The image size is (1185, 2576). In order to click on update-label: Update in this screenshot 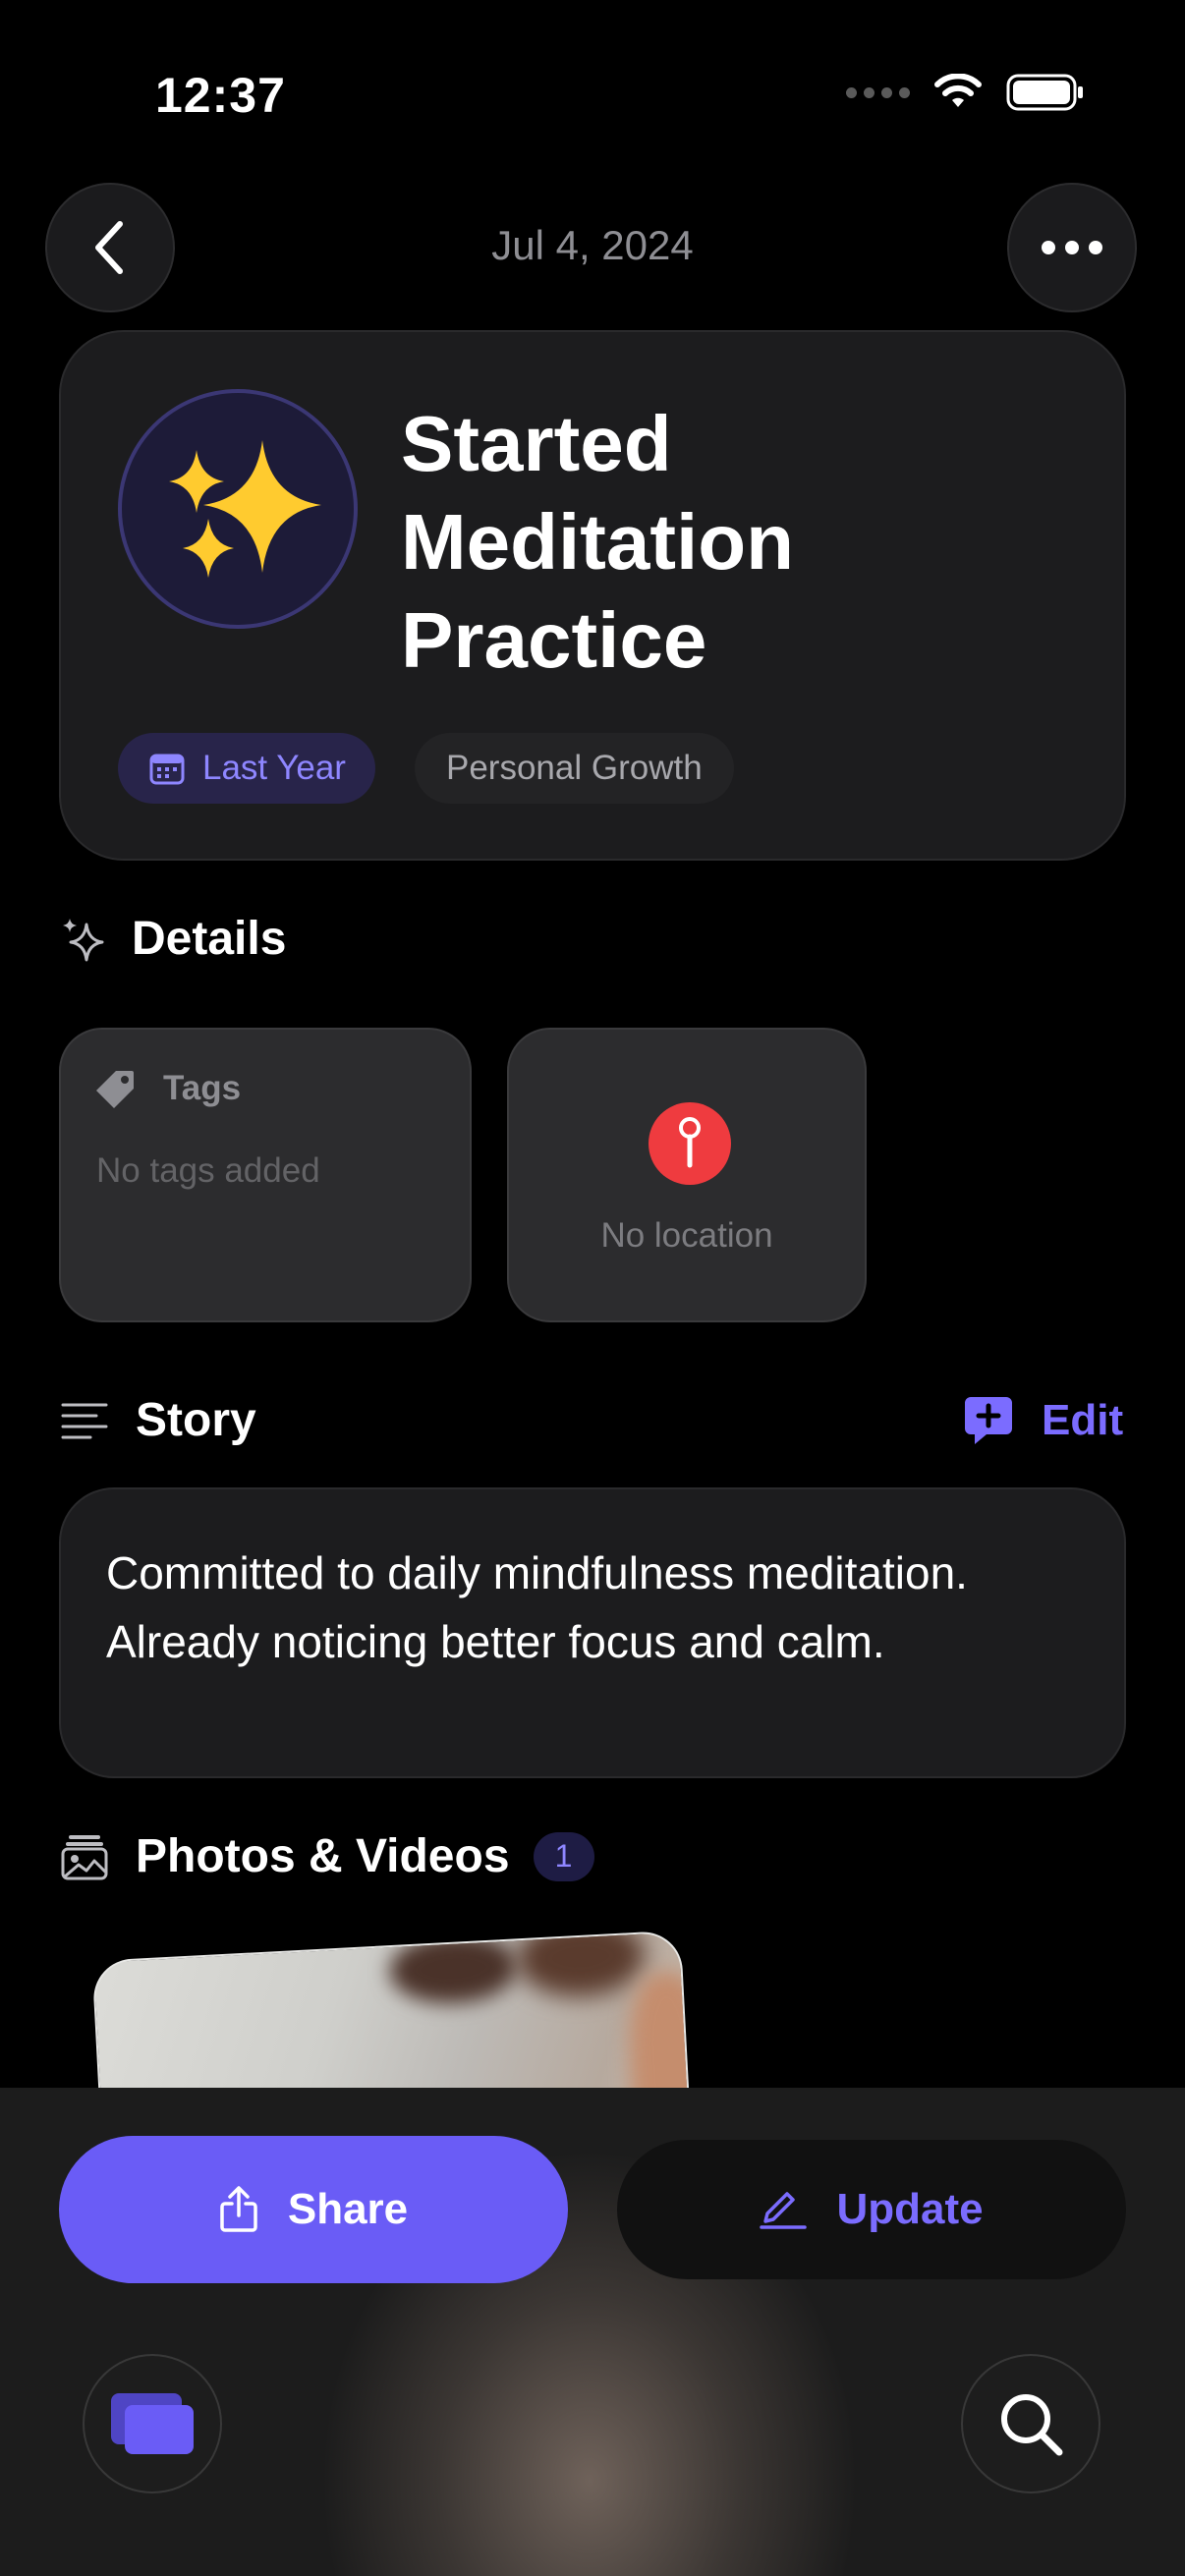, I will do `click(910, 2209)`.